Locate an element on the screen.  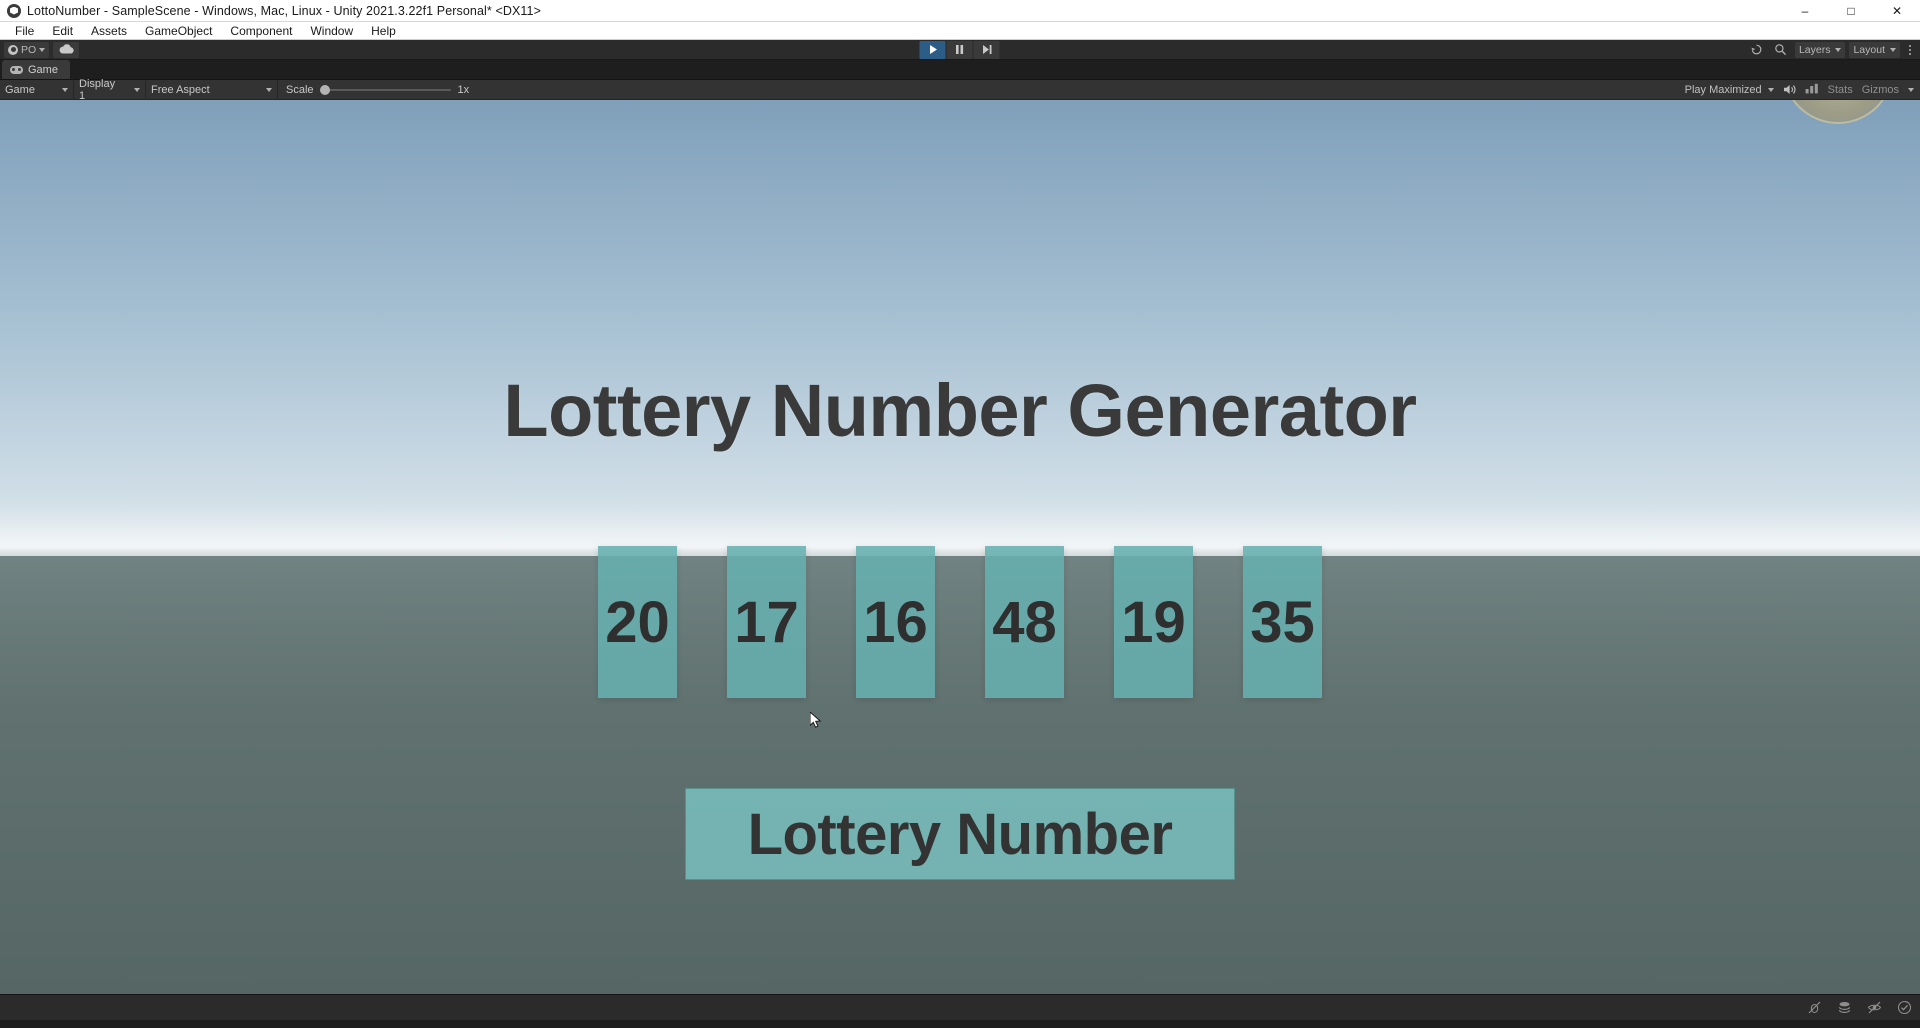
play-maximized-dropdown: Play Maximized is located at coordinates (1729, 90).